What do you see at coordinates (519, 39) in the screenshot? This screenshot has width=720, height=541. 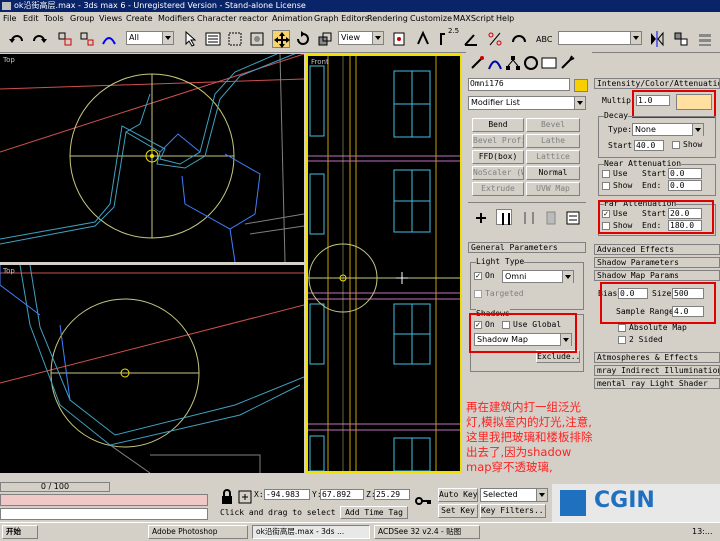 I see `spinner-snap-icon` at bounding box center [519, 39].